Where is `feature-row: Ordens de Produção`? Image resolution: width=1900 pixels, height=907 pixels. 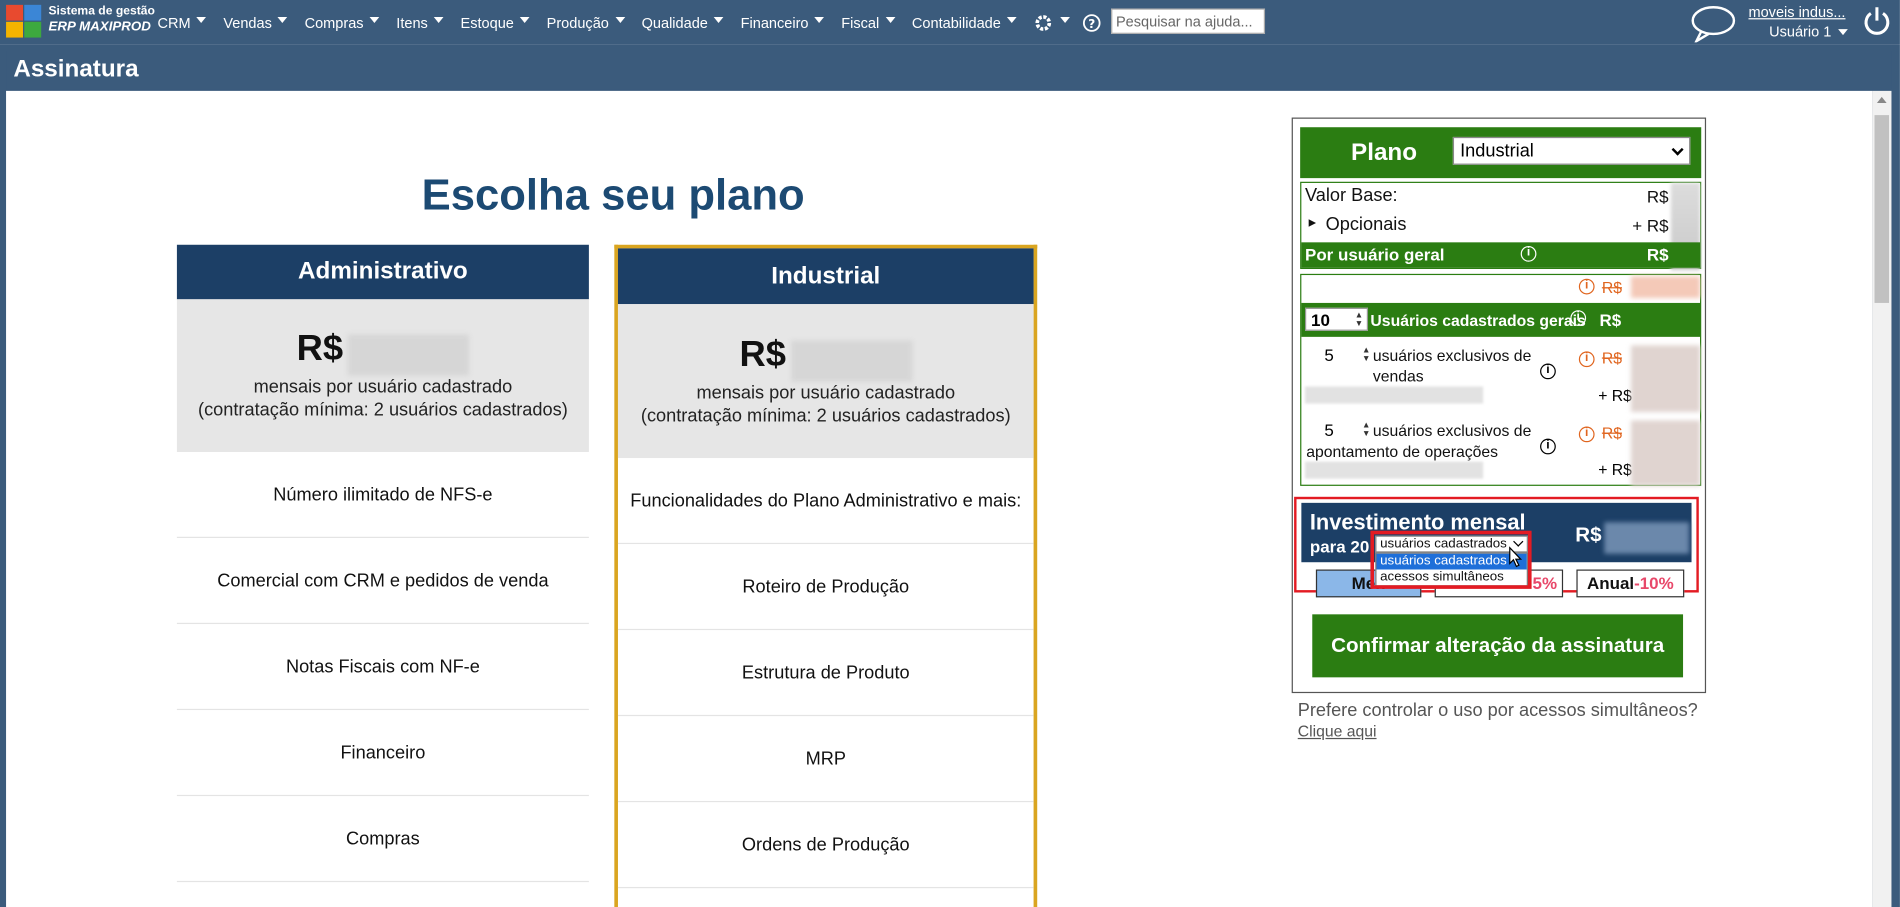 feature-row: Ordens de Produção is located at coordinates (825, 845).